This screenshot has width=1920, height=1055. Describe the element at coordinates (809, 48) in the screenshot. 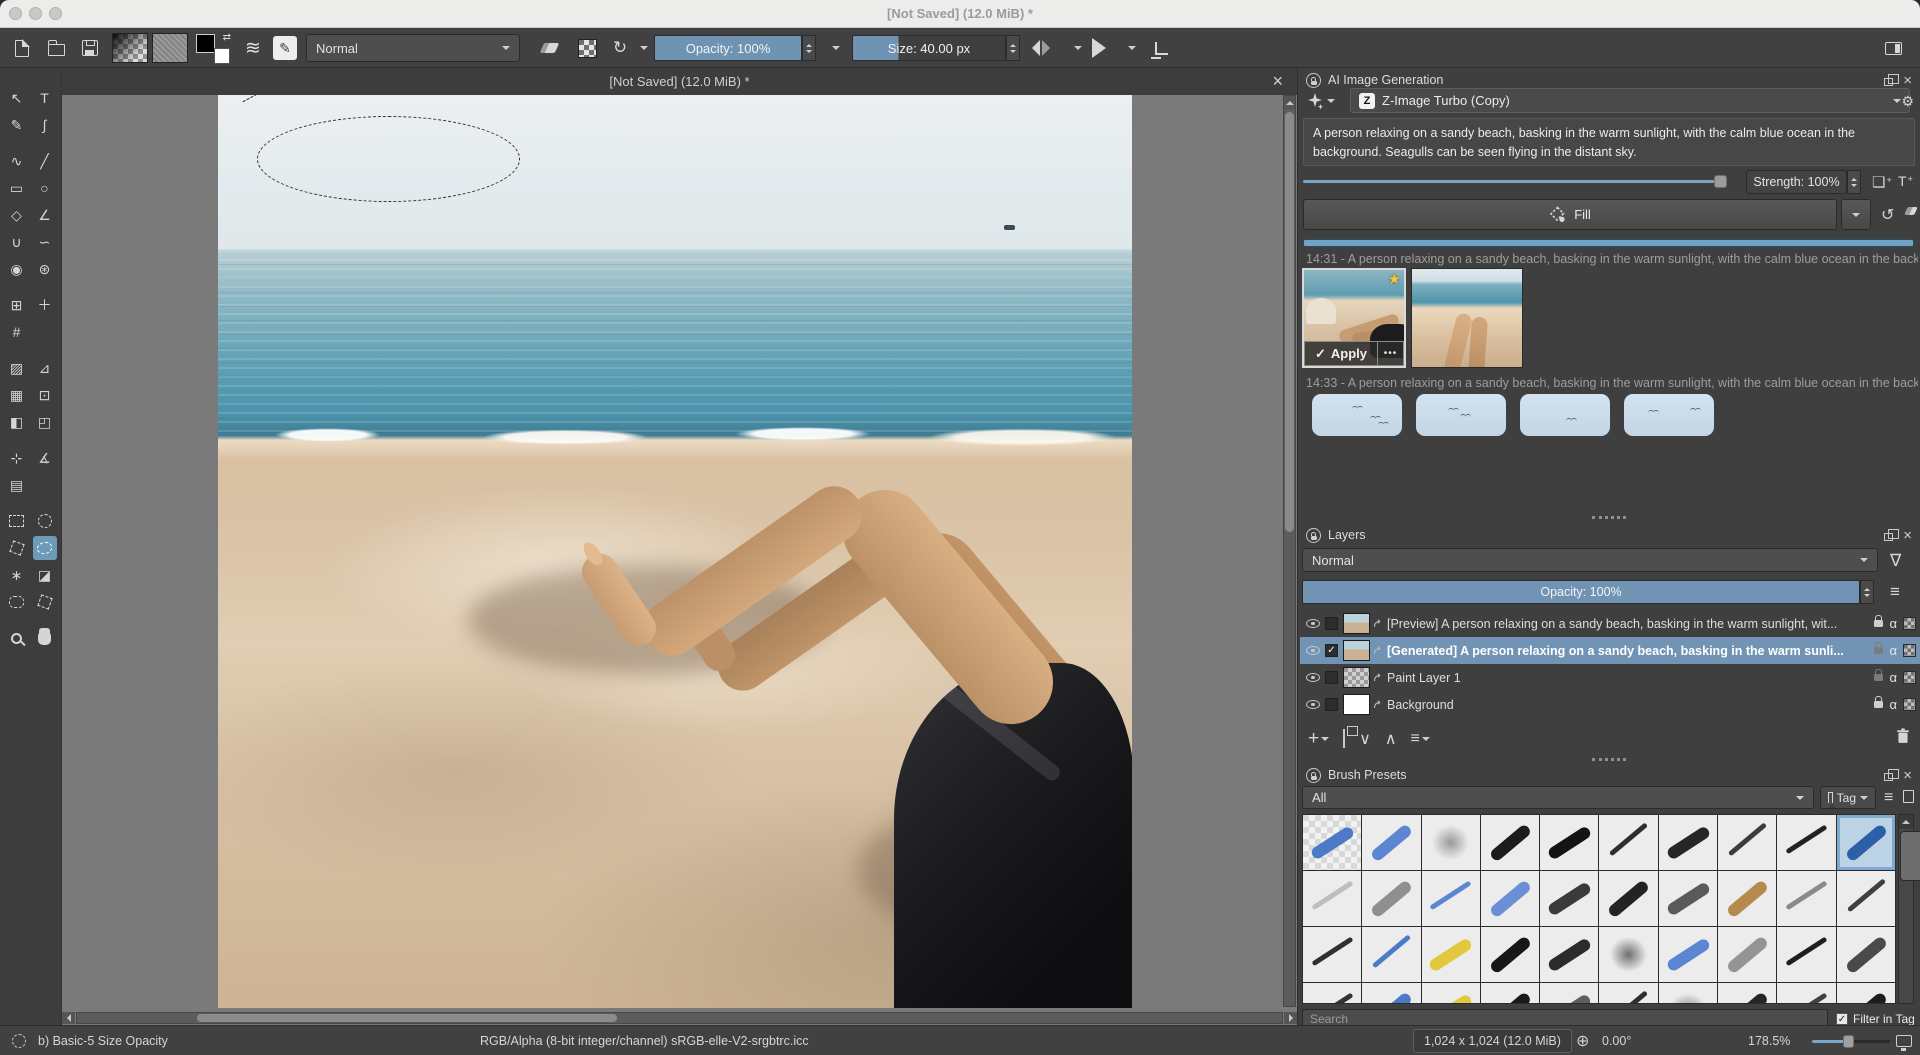

I see `opacity-spinner` at that location.